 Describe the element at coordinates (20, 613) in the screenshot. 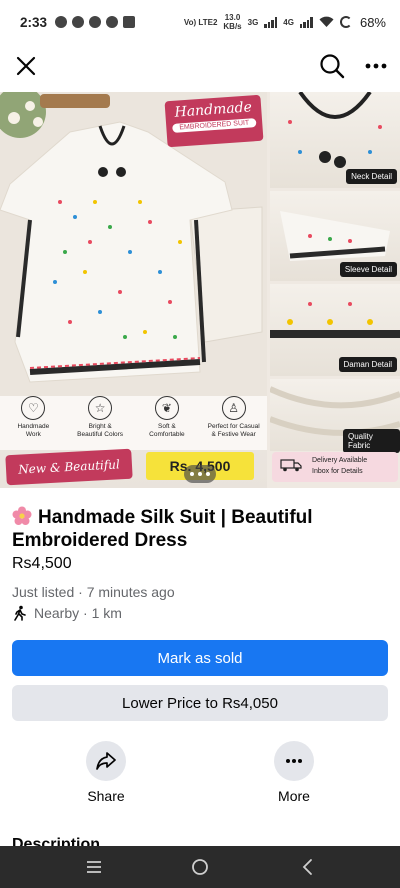

I see `walking-icon` at that location.